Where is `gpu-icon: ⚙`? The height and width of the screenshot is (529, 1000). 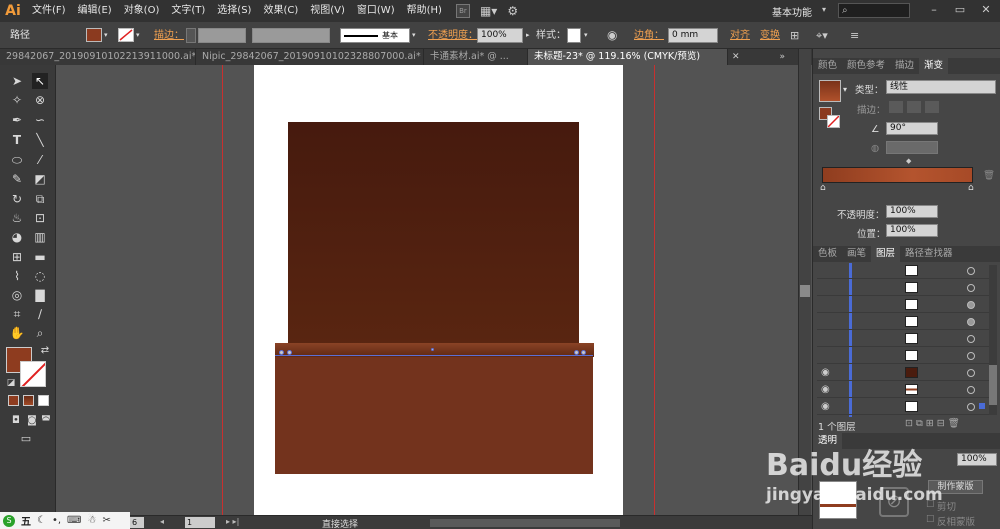 gpu-icon: ⚙ is located at coordinates (512, 11).